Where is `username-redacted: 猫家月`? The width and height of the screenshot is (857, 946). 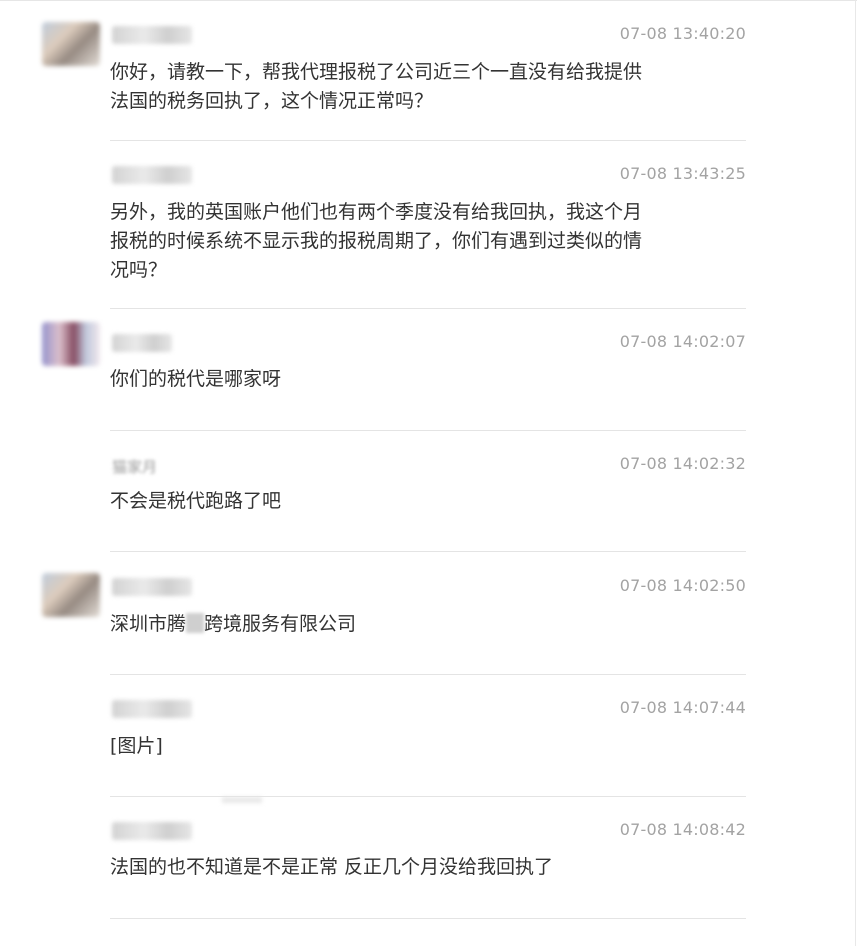 username-redacted: 猫家月 is located at coordinates (143, 465).